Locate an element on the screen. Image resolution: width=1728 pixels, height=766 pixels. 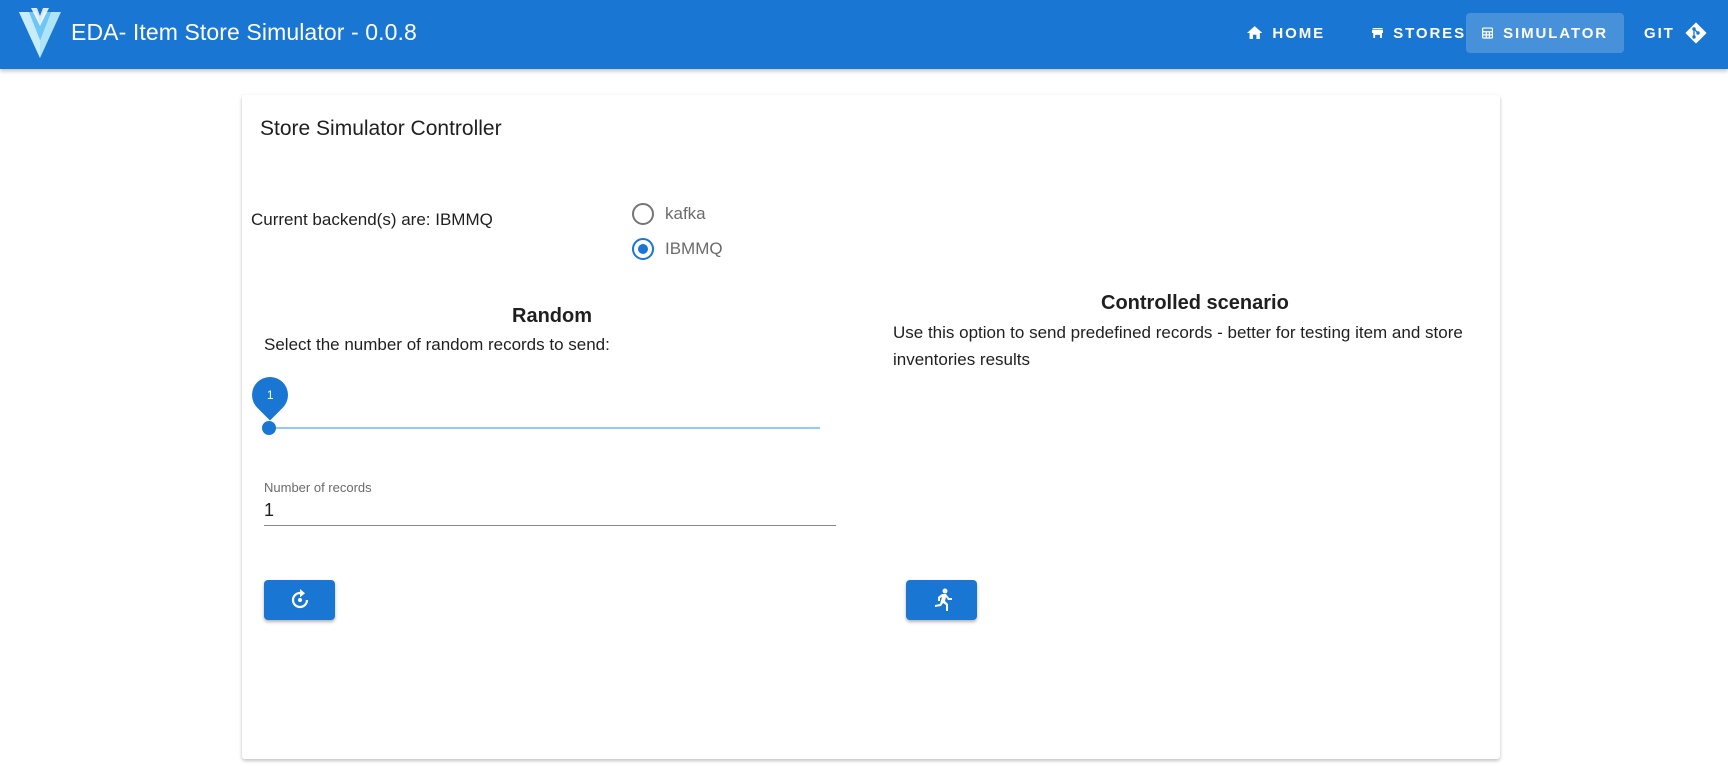
nav-stores-button: STORES is located at coordinates (1419, 33).